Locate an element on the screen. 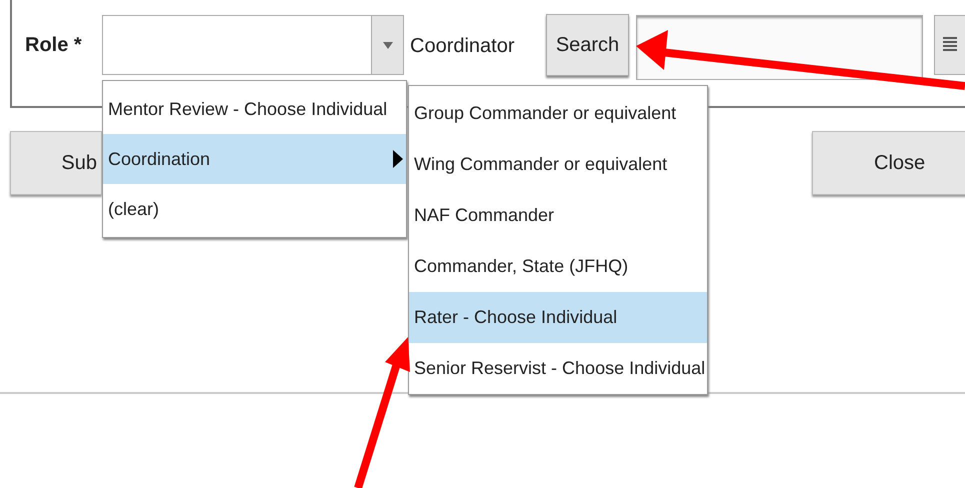 The image size is (965, 488). menu-item: Mentor Review - Choose Individual is located at coordinates (254, 109).